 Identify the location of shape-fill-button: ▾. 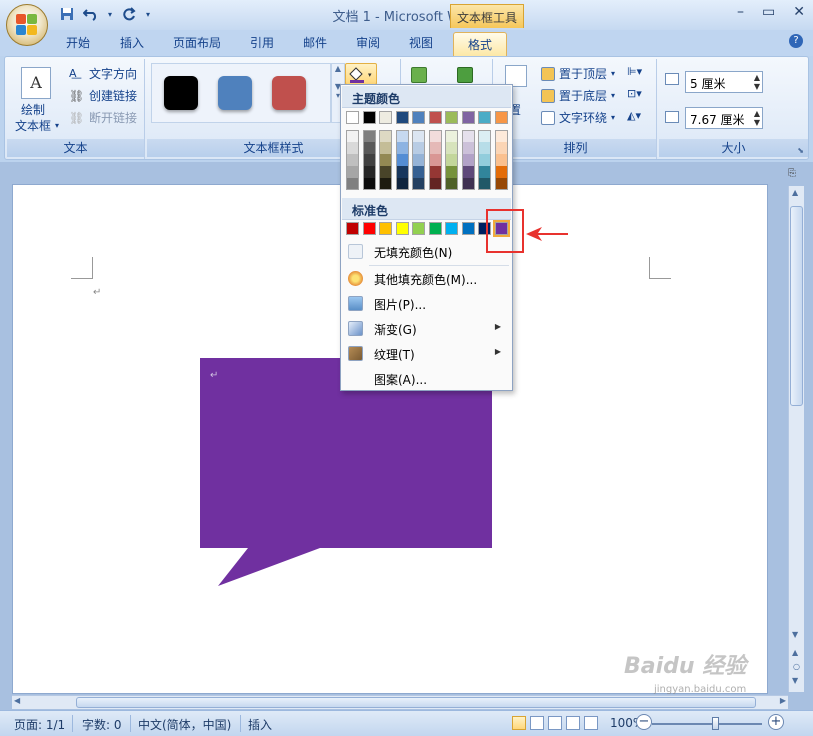
(361, 74).